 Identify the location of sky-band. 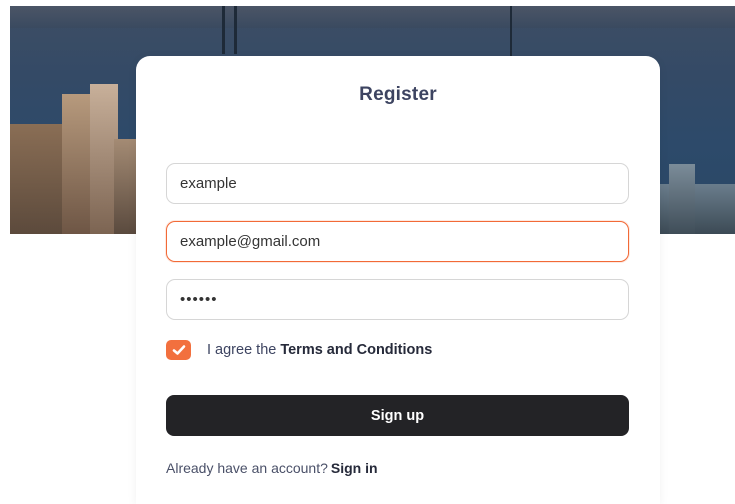
(372, 17).